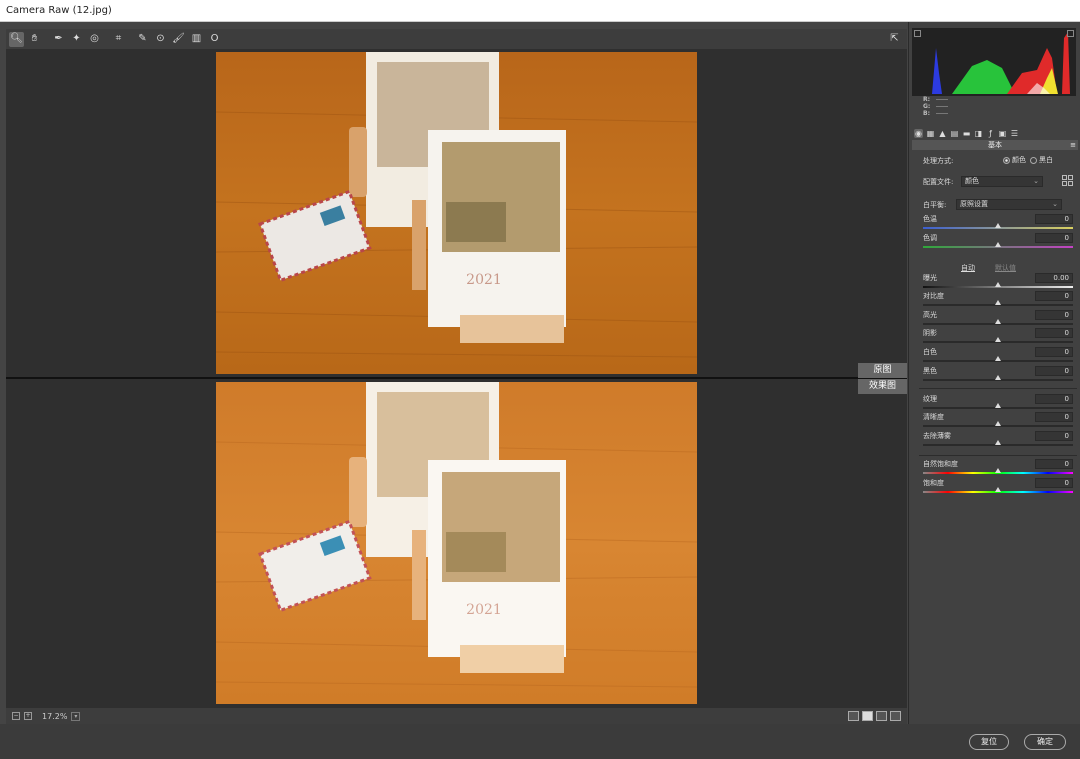 This screenshot has height=759, width=1080. What do you see at coordinates (933, 296) in the screenshot?
I see `contrast-label: 对比度` at bounding box center [933, 296].